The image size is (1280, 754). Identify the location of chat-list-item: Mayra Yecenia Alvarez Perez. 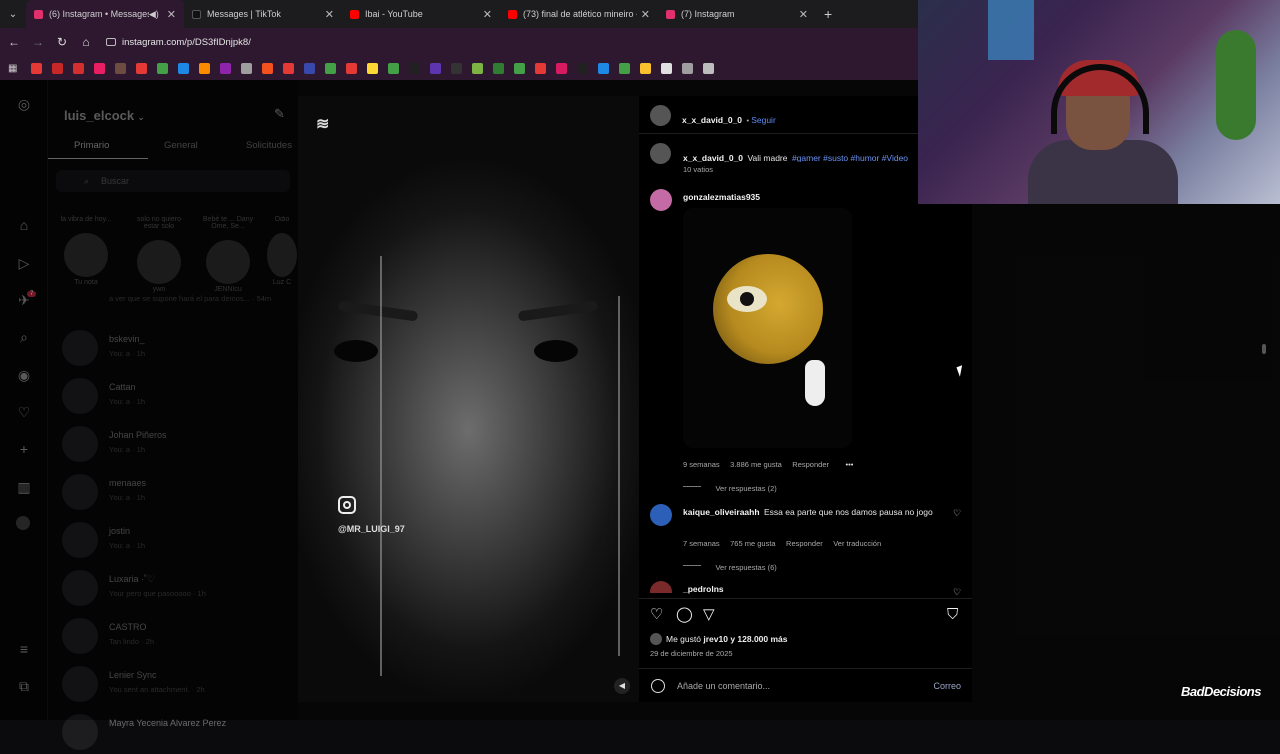
(180, 734).